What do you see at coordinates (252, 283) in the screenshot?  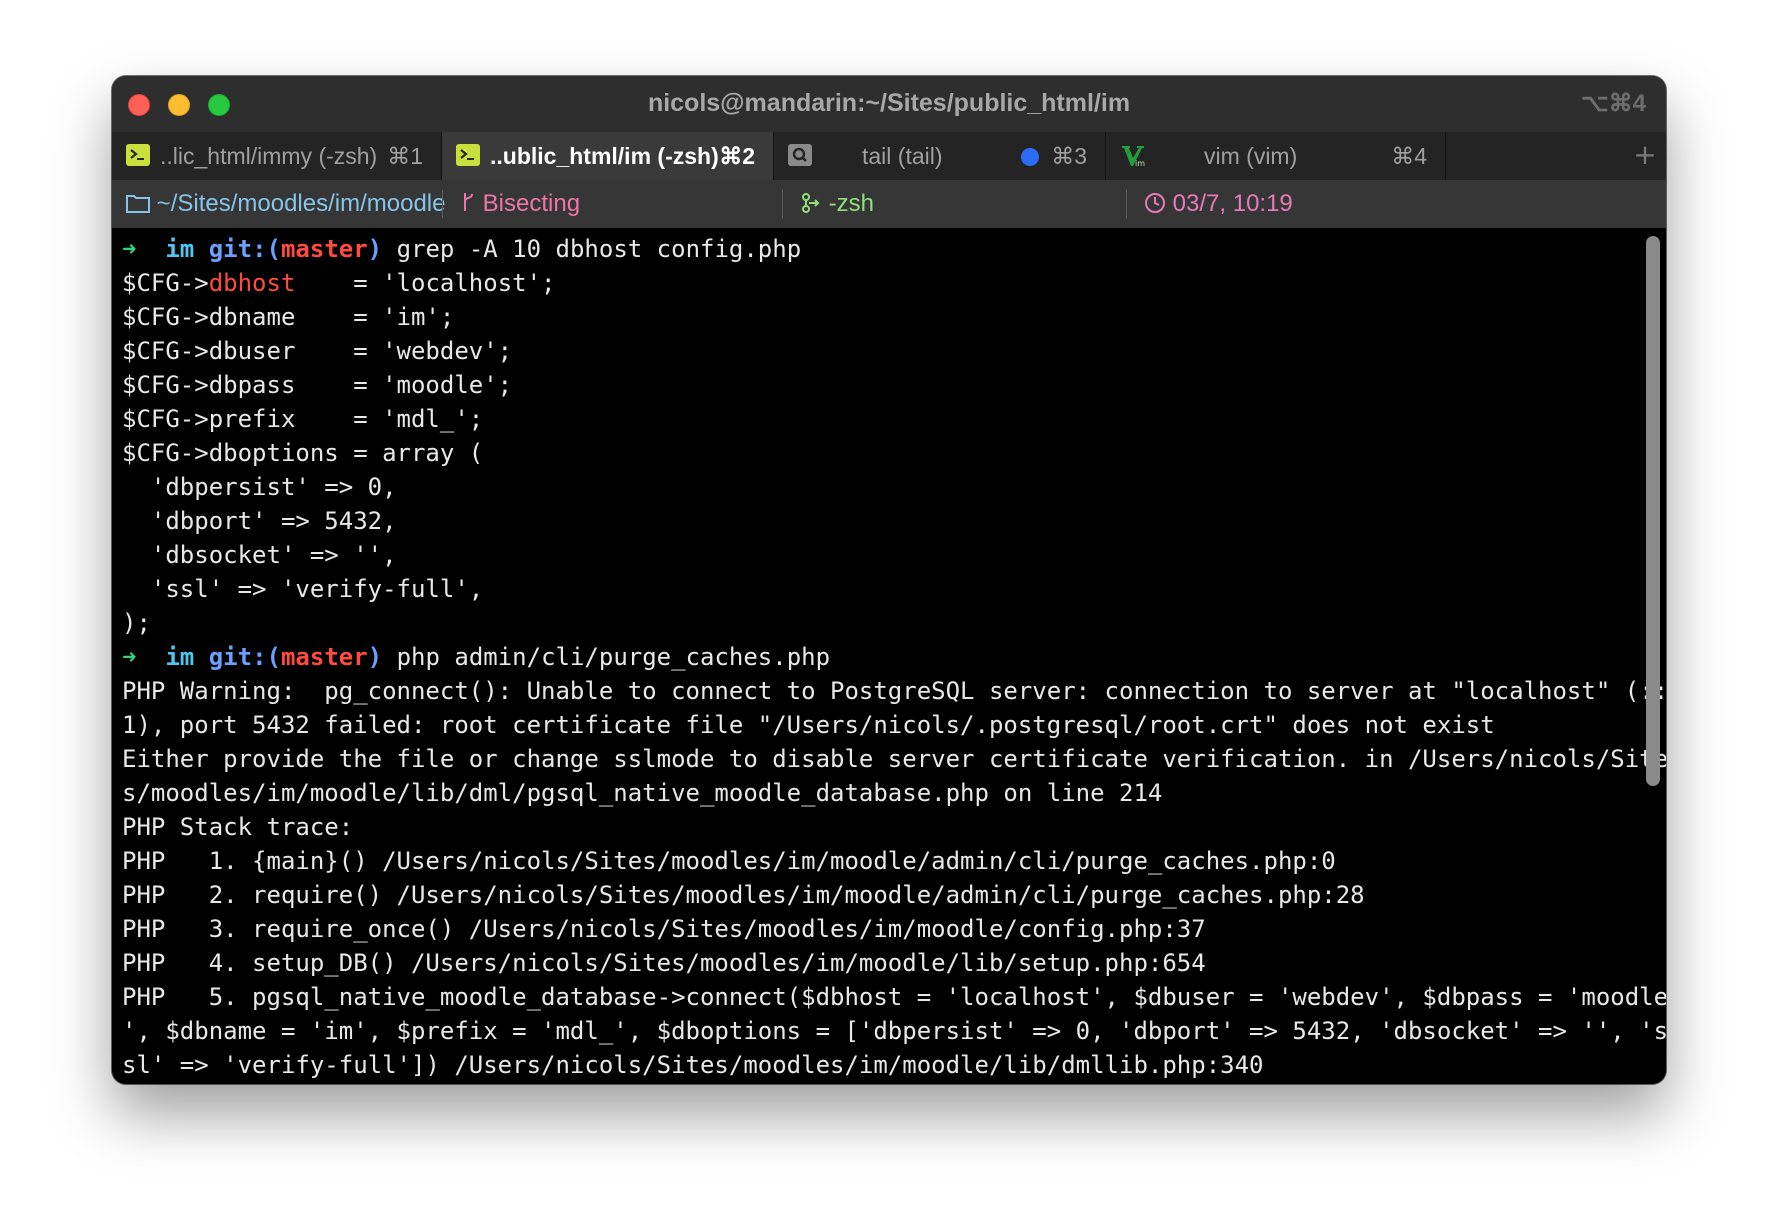 I see `grep-match: dbhost` at bounding box center [252, 283].